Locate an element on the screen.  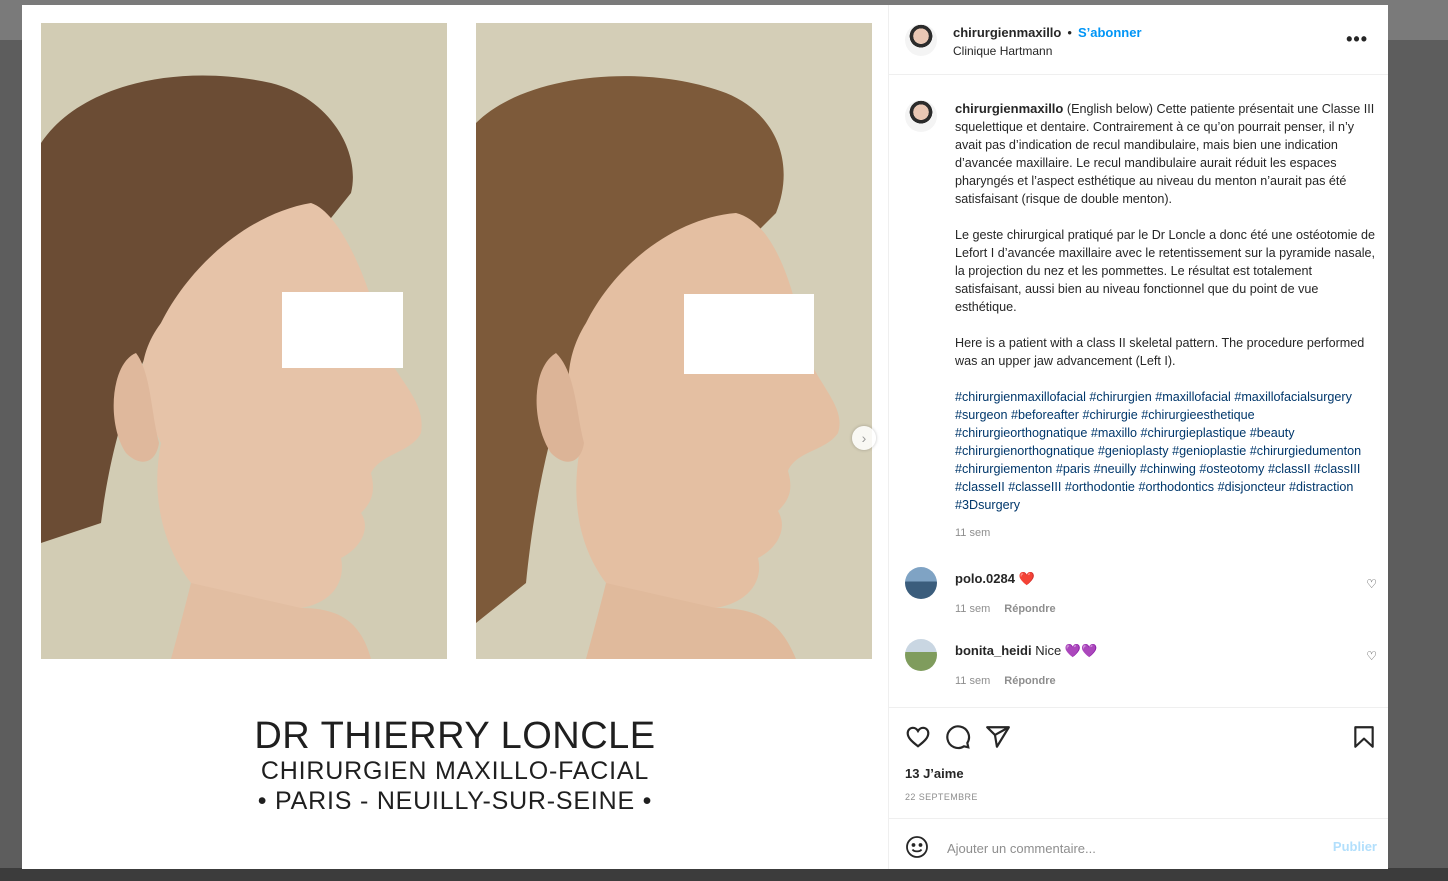
caption-author-avatar is located at coordinates (921, 116).